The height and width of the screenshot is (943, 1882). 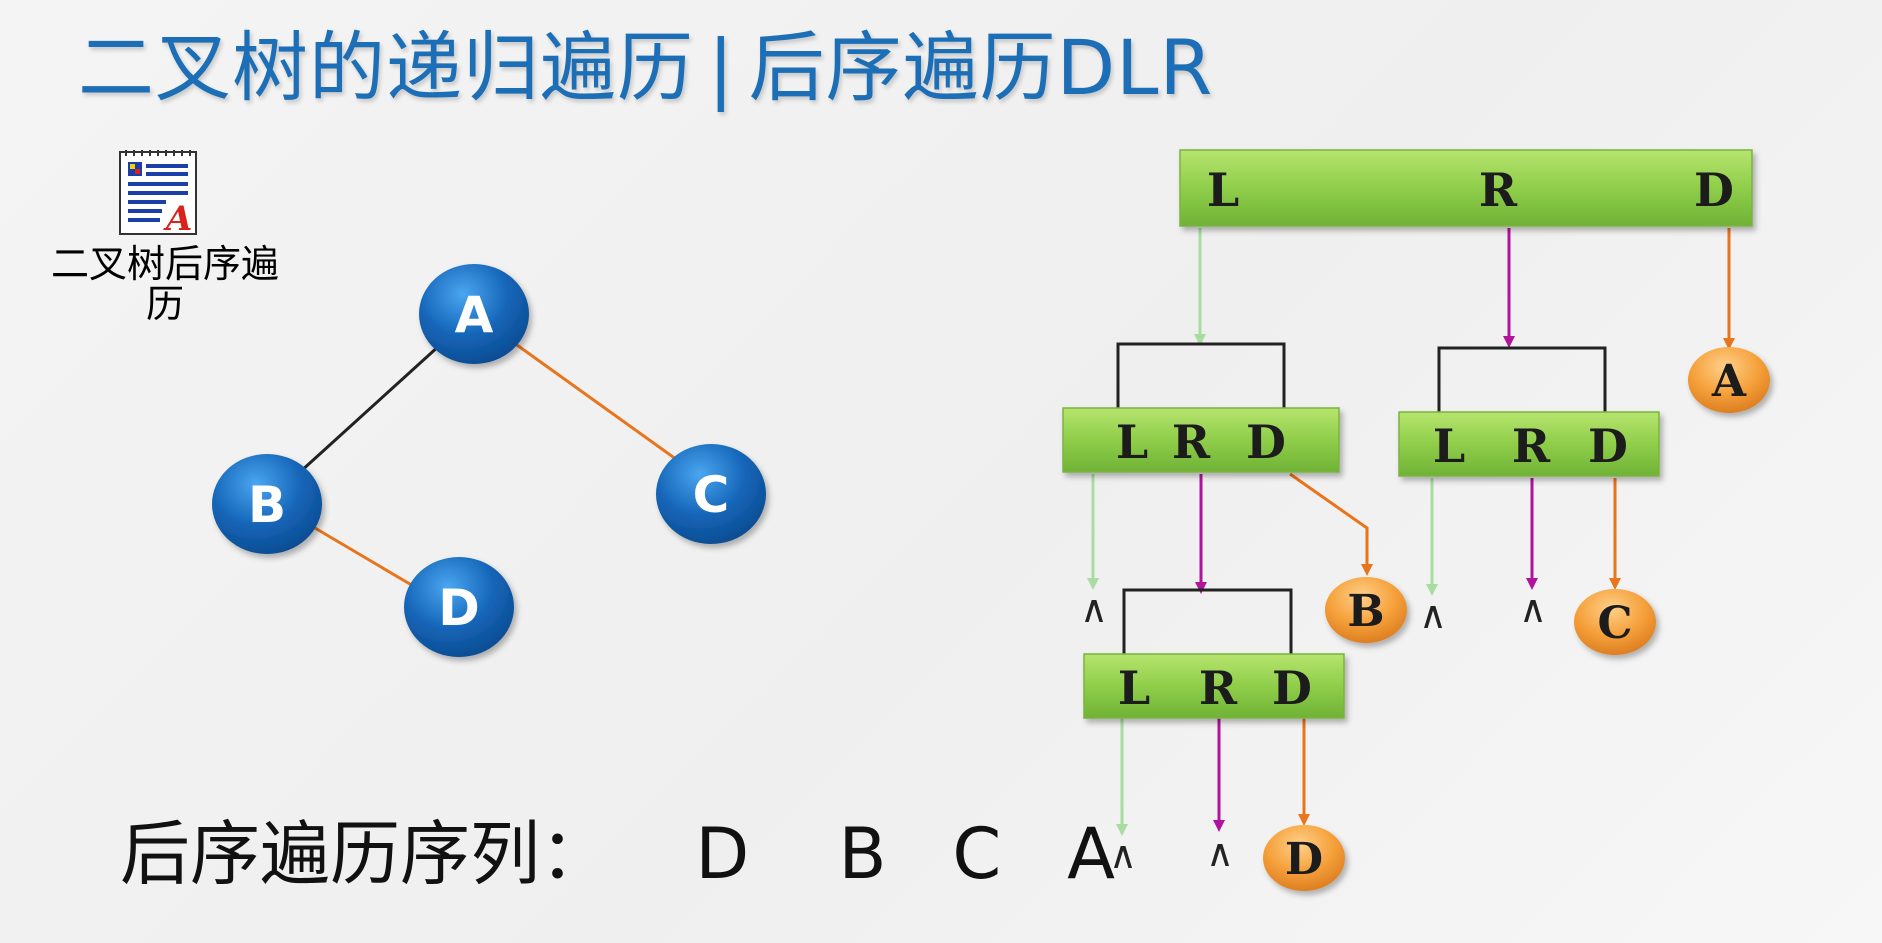 What do you see at coordinates (1608, 446) in the screenshot?
I see `c-box-d: D` at bounding box center [1608, 446].